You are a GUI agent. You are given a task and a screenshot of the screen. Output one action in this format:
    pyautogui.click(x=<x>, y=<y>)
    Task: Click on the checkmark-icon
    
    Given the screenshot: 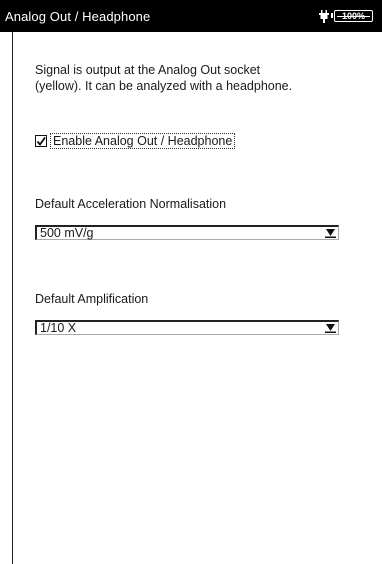 What is the action you would take?
    pyautogui.click(x=41, y=141)
    